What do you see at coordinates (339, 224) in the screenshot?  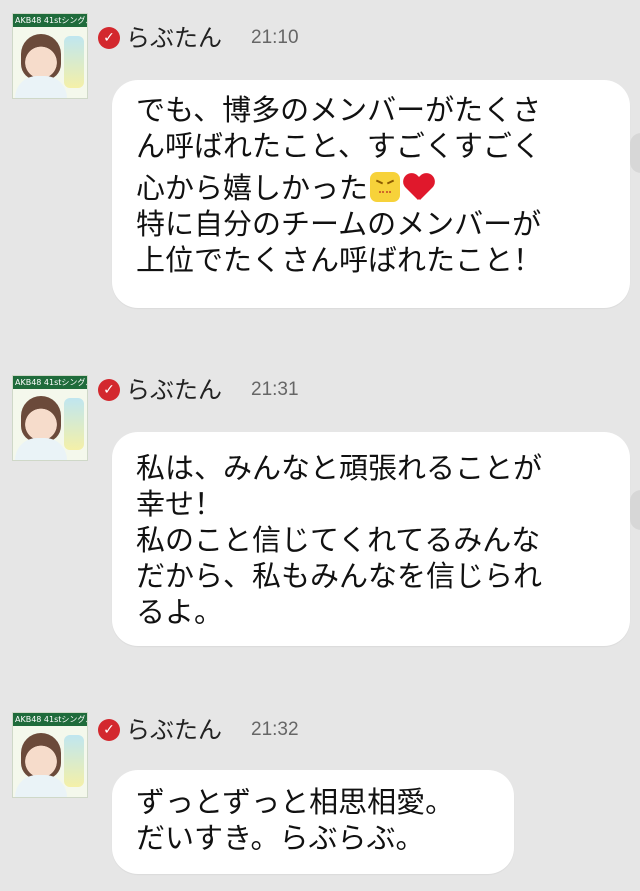 I see `message-line: 特に自分のチームのメンバーが` at bounding box center [339, 224].